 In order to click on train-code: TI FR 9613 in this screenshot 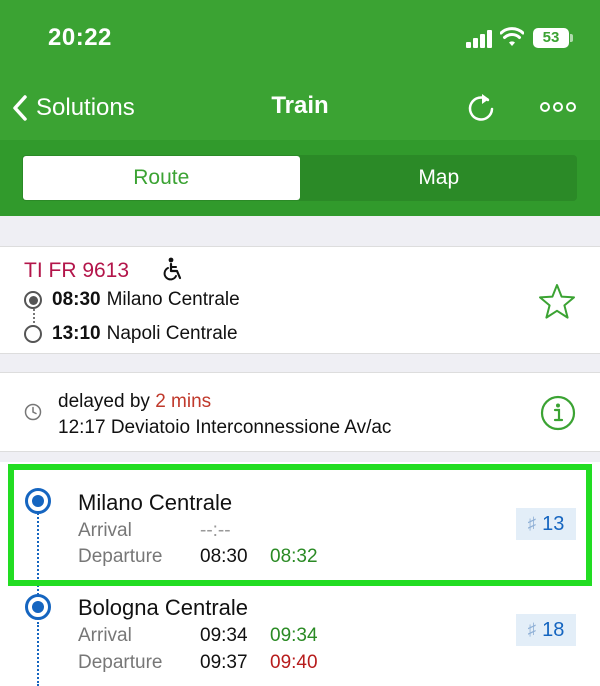, I will do `click(77, 270)`.